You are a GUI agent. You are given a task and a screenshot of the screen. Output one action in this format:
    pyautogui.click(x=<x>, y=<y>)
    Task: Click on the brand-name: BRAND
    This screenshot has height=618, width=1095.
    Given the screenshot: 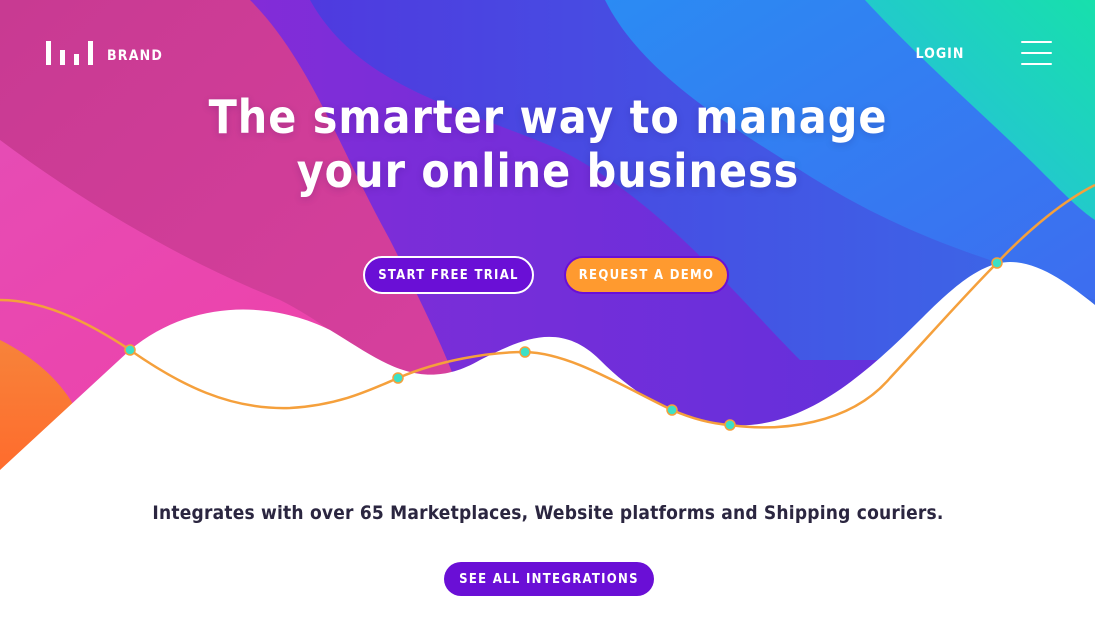 What is the action you would take?
    pyautogui.click(x=135, y=56)
    